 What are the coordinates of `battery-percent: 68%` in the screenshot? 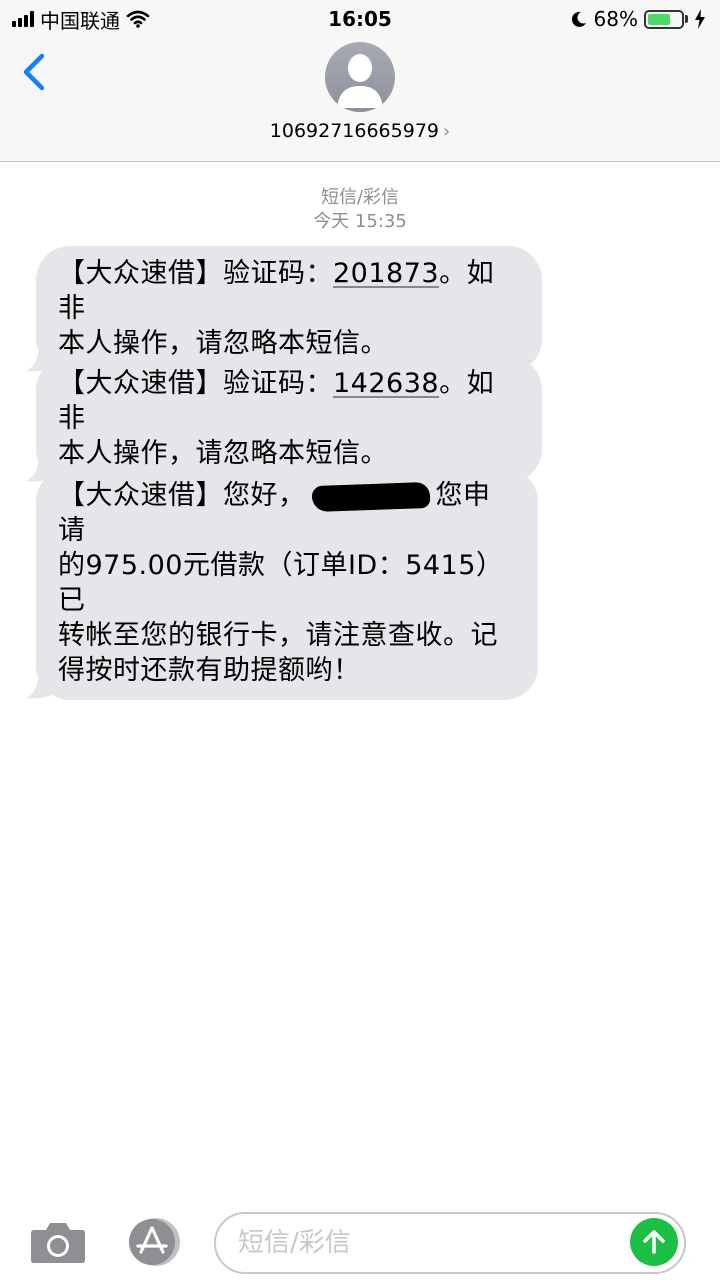 It's located at (615, 19).